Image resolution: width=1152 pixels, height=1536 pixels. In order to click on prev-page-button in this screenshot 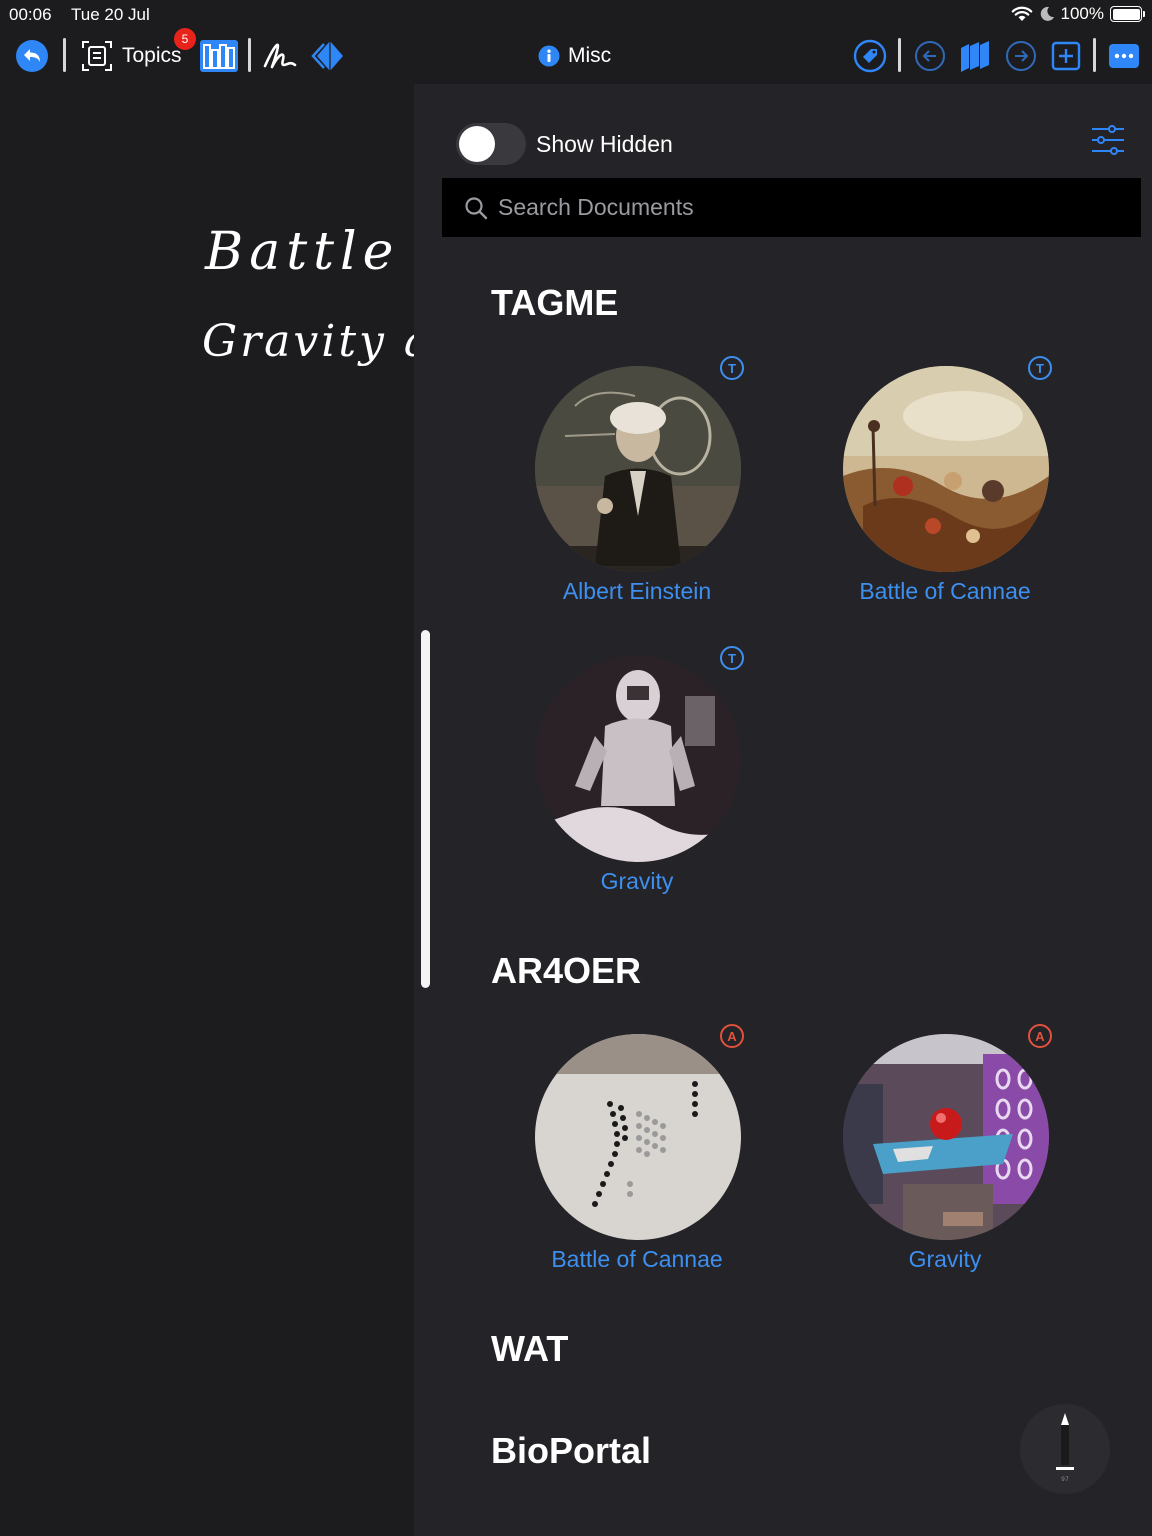, I will do `click(930, 56)`.